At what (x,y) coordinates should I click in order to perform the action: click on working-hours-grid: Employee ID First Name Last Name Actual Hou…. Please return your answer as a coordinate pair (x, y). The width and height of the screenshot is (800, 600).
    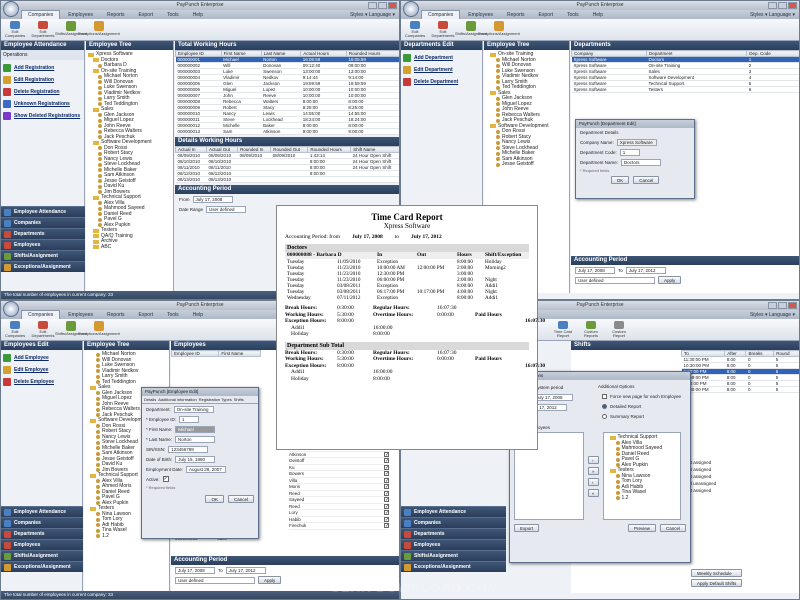
    Looking at the image, I should click on (287, 92).